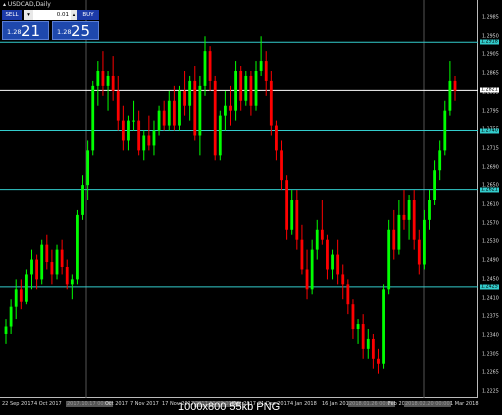  I want to click on time-tick-label: 22 Sep 2017, so click(18, 404).